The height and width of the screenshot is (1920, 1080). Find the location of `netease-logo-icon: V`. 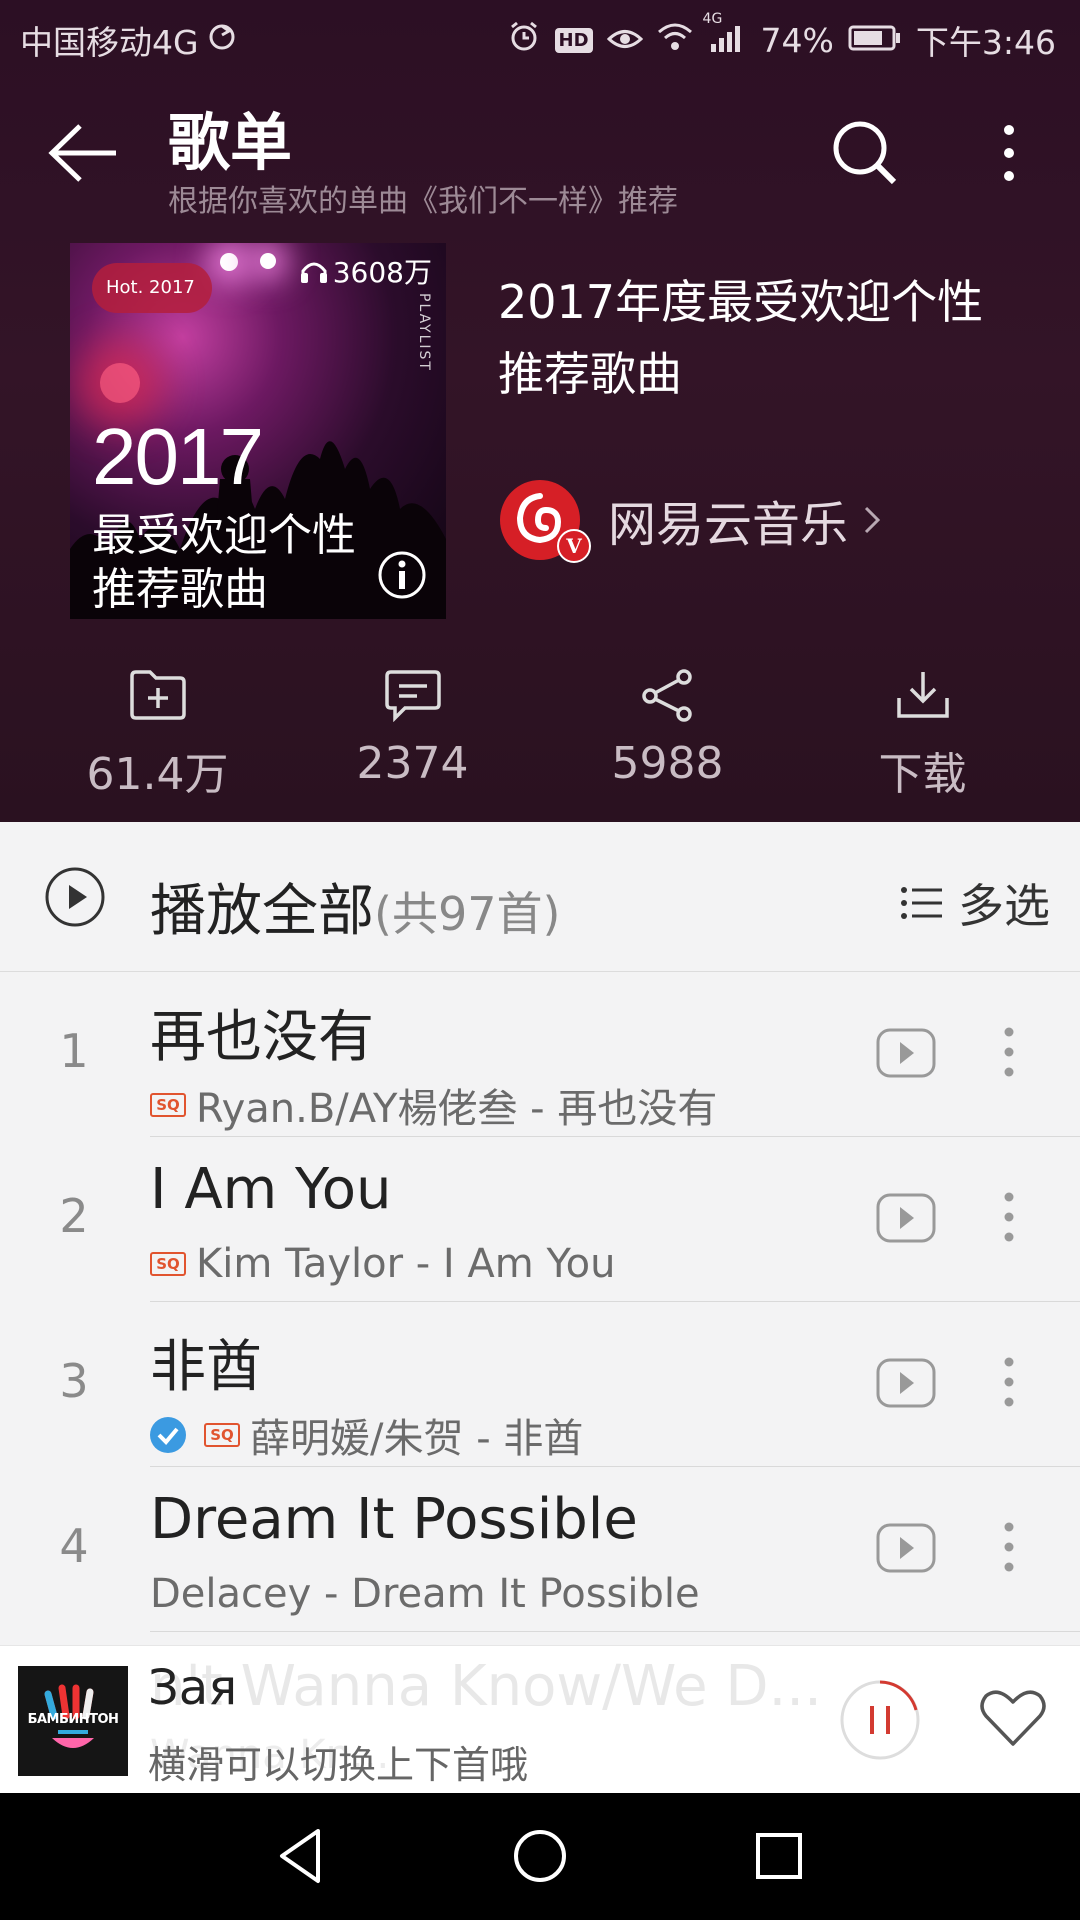

netease-logo-icon: V is located at coordinates (545, 521).